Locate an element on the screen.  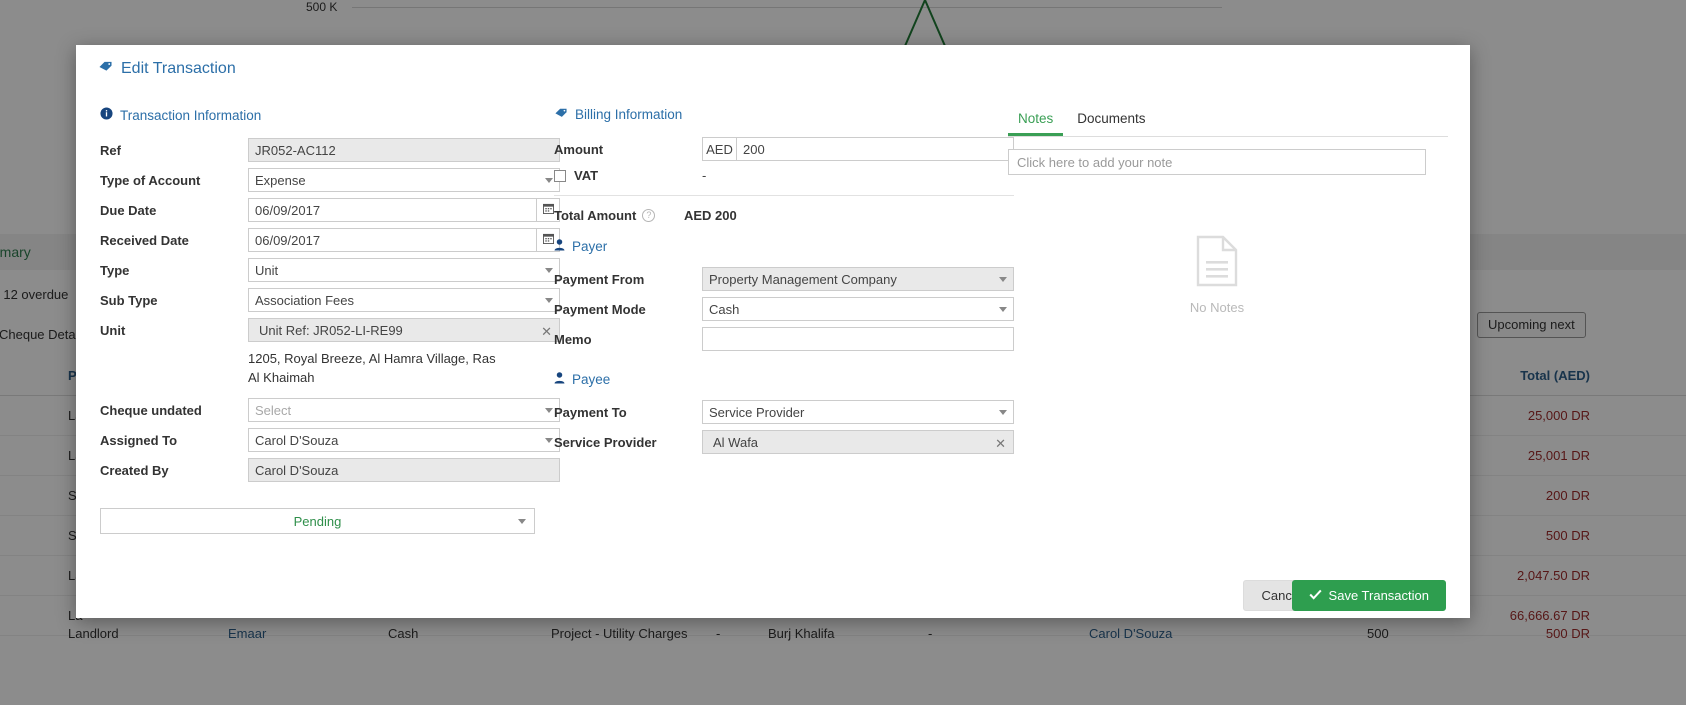
divider is located at coordinates (784, 195).